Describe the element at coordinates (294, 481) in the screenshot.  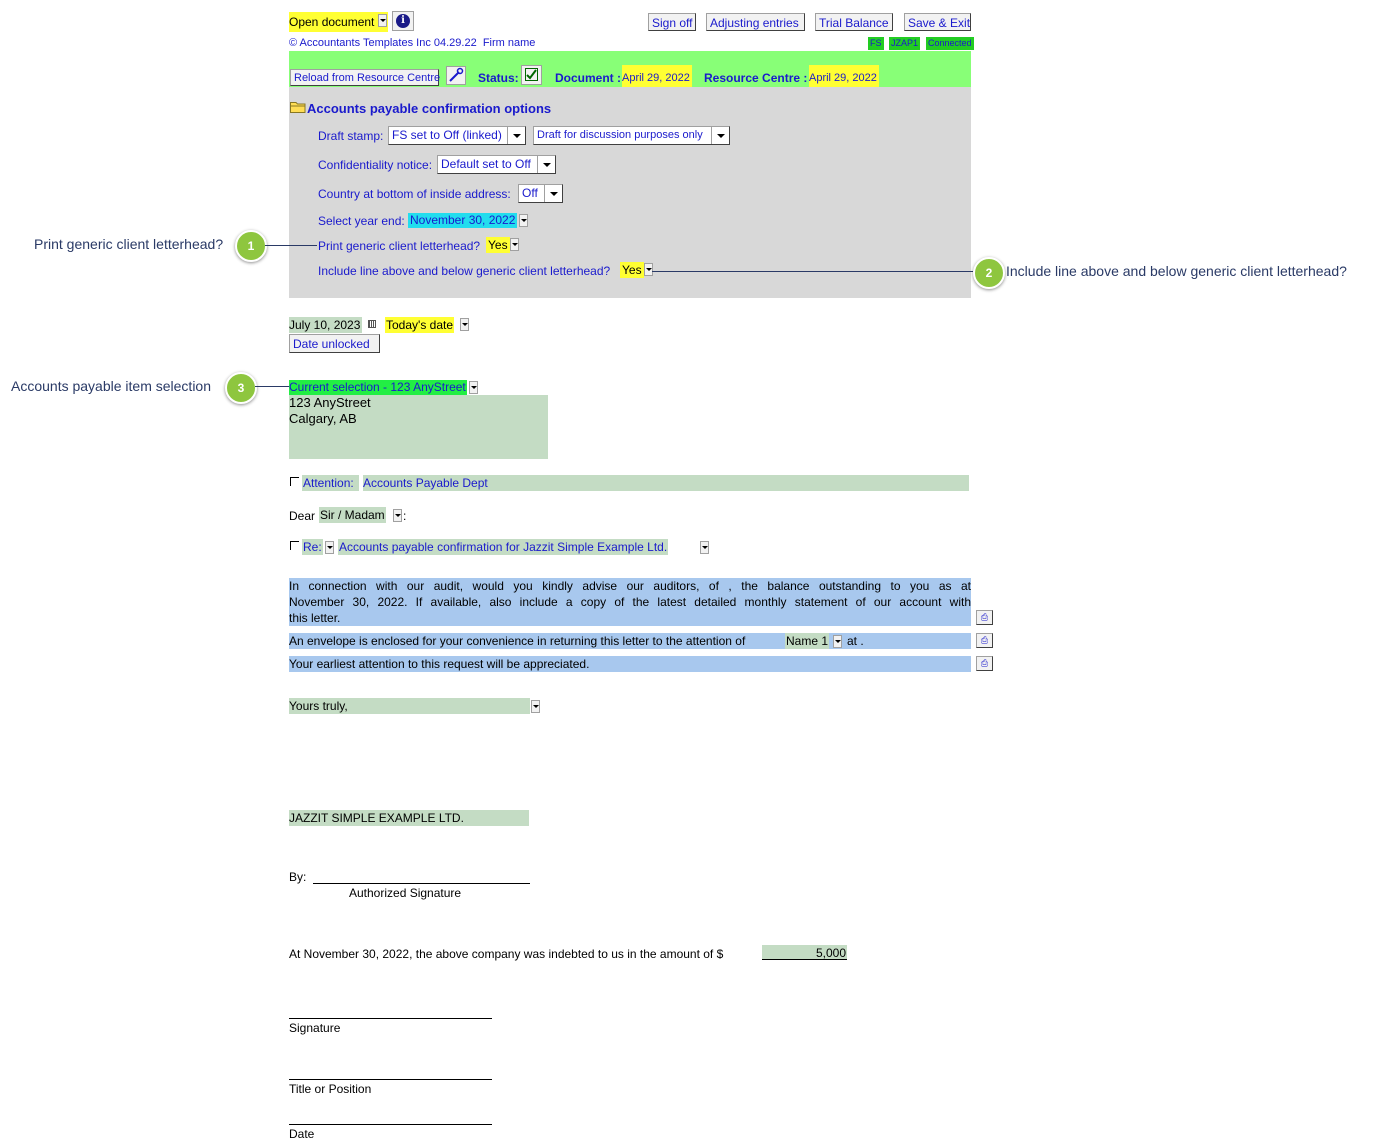
I see `attention-checkbox` at that location.